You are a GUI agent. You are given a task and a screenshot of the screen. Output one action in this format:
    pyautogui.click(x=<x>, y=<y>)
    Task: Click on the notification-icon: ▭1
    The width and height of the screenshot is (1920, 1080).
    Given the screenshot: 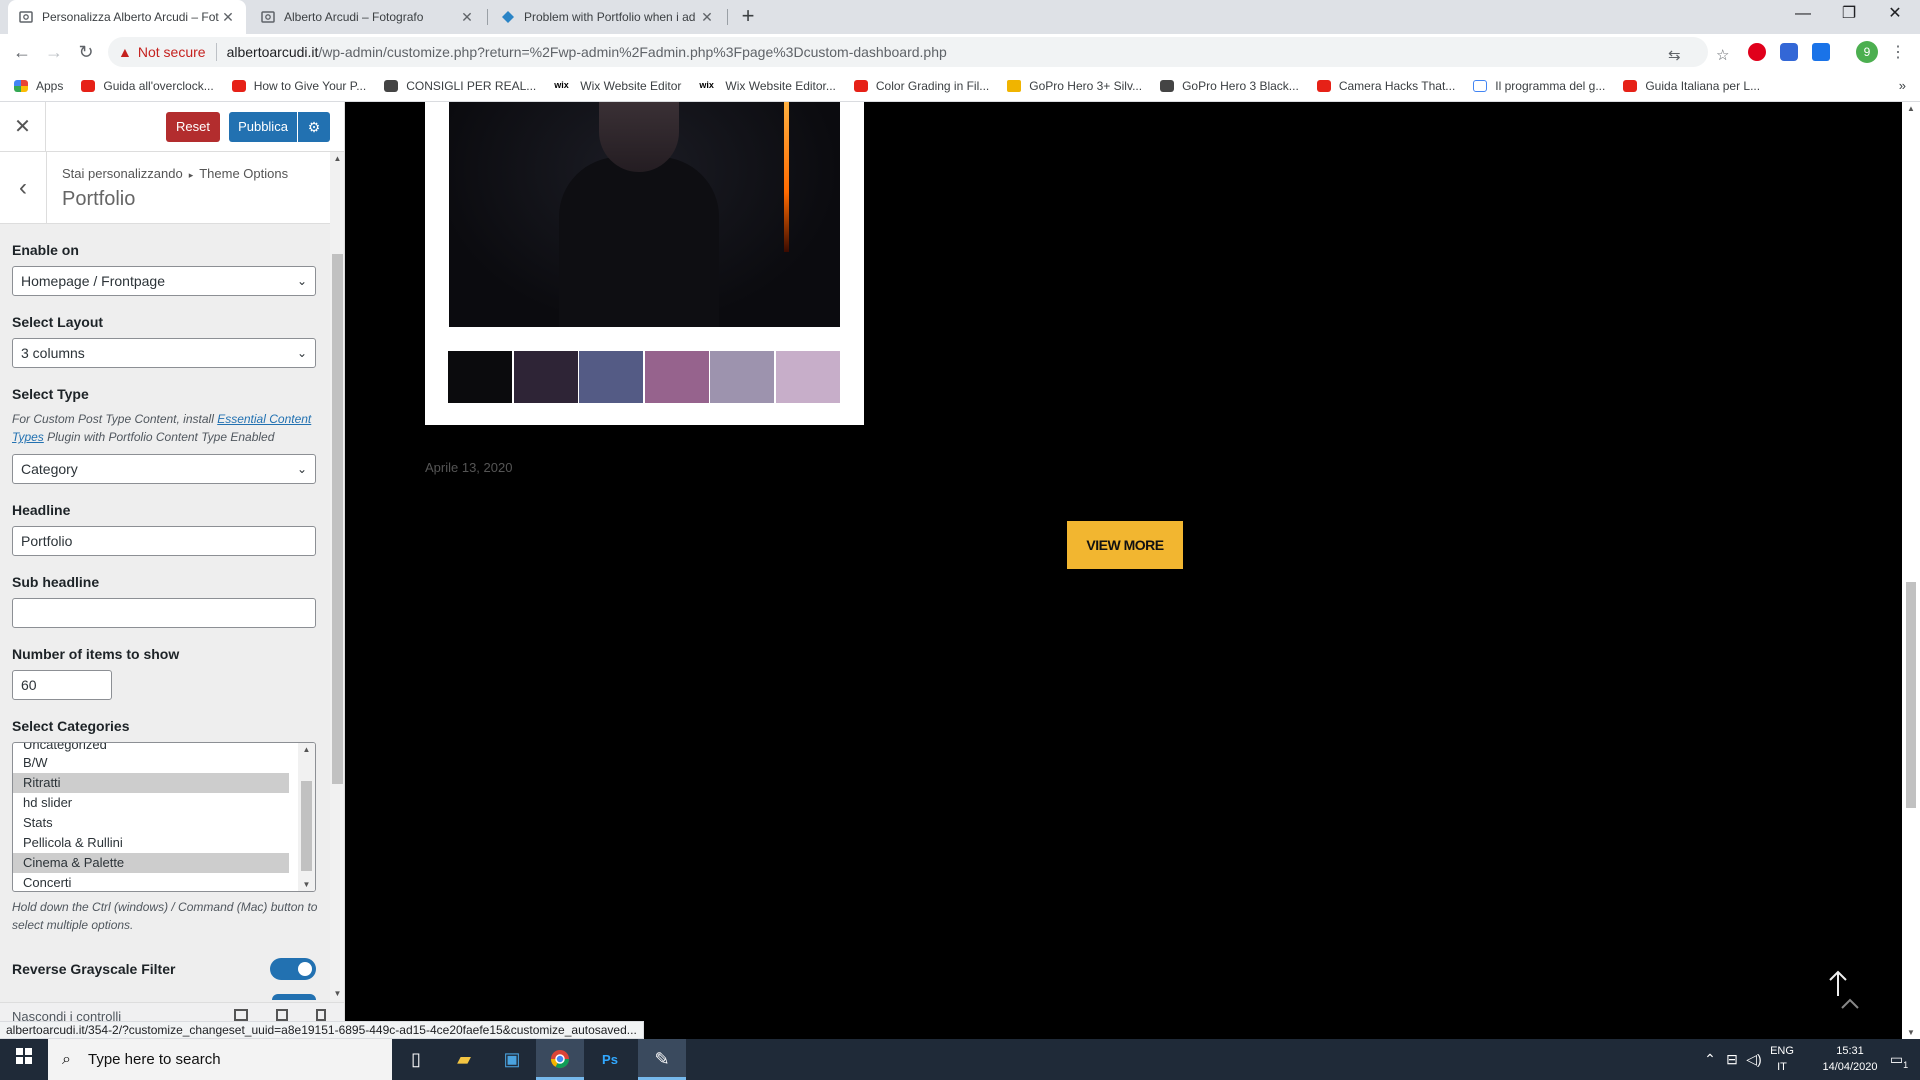 What is the action you would take?
    pyautogui.click(x=1899, y=1059)
    